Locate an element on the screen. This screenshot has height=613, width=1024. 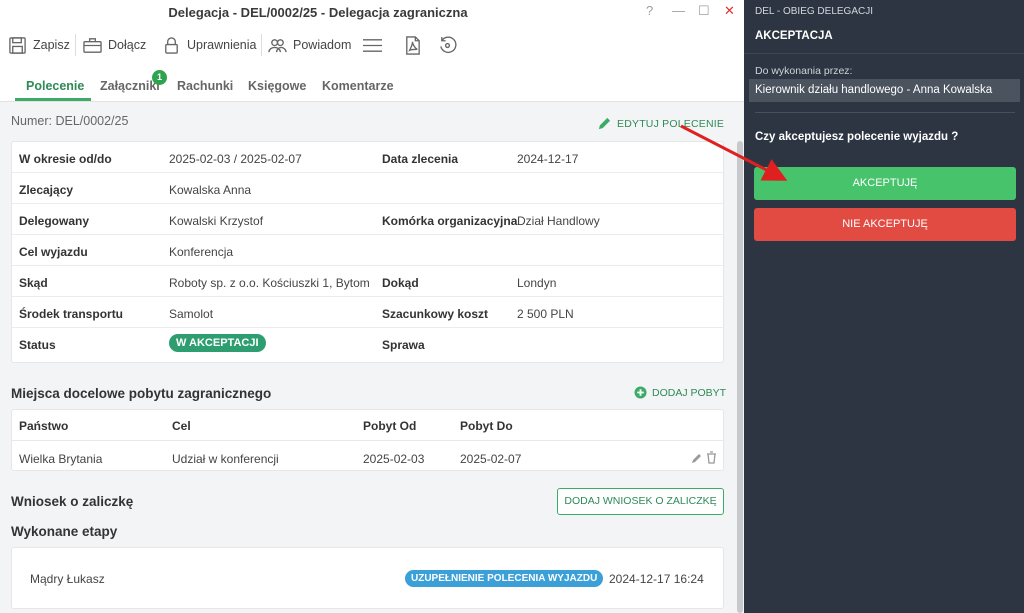
scrollbar is located at coordinates (740, 377).